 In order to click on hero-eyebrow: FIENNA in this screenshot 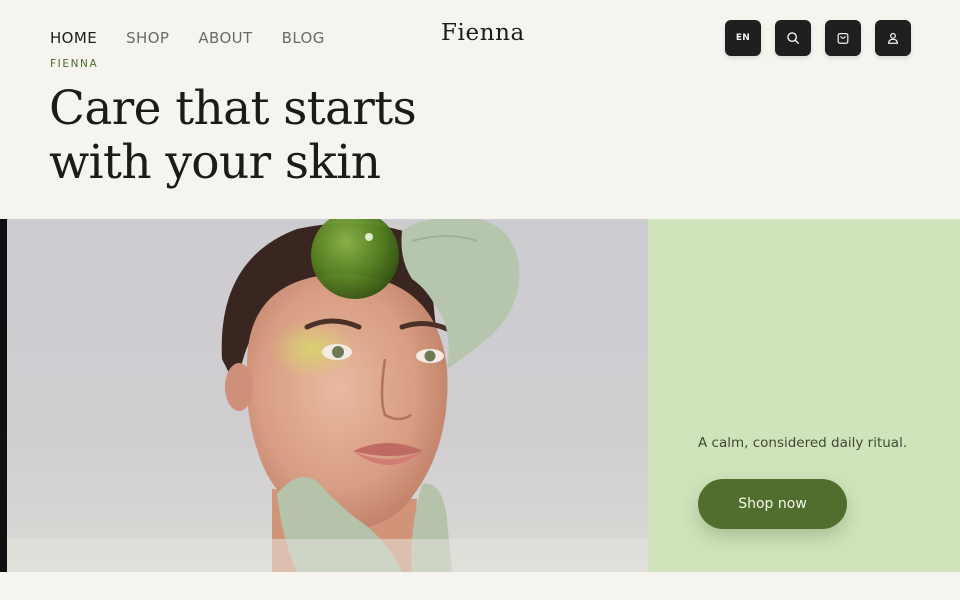, I will do `click(74, 64)`.